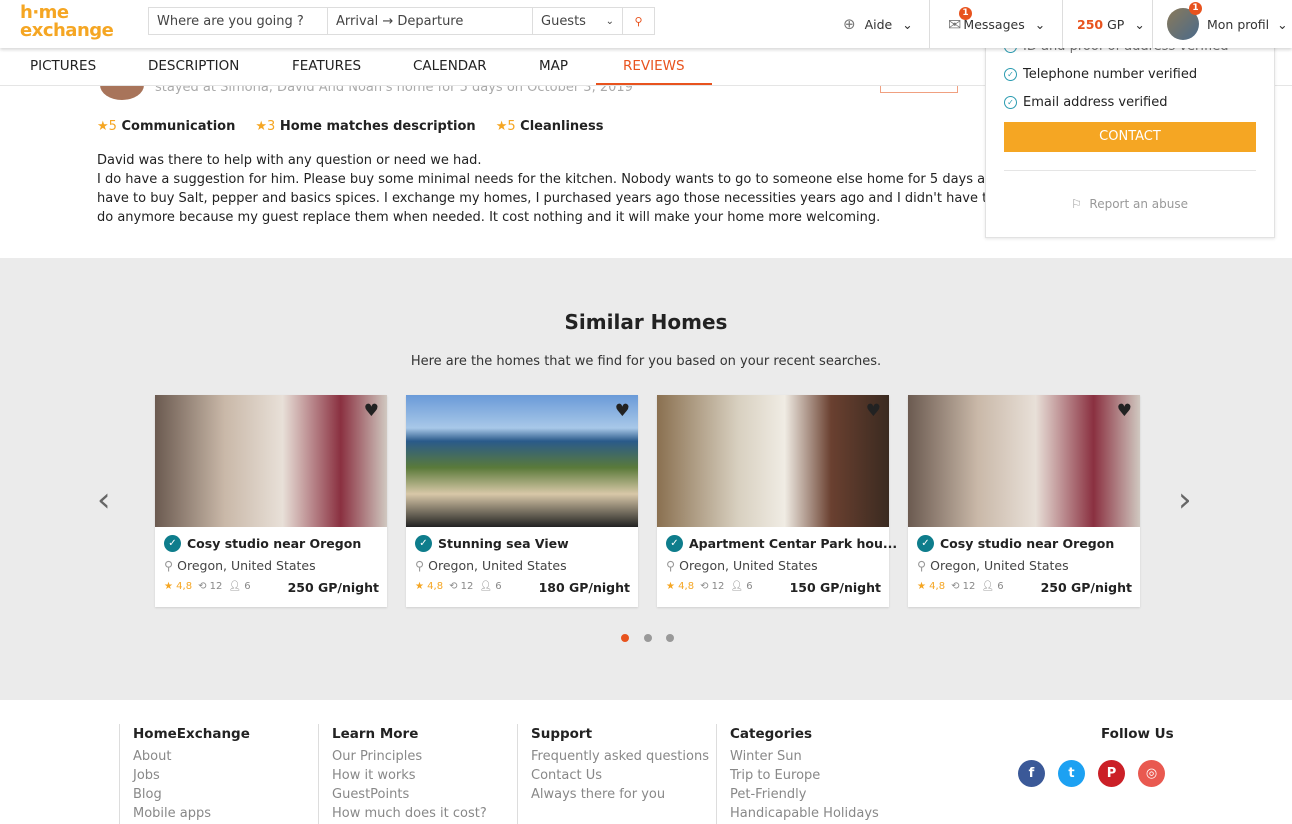 Image resolution: width=1292 pixels, height=824 pixels. What do you see at coordinates (625, 638) in the screenshot?
I see `carousel-dot-active` at bounding box center [625, 638].